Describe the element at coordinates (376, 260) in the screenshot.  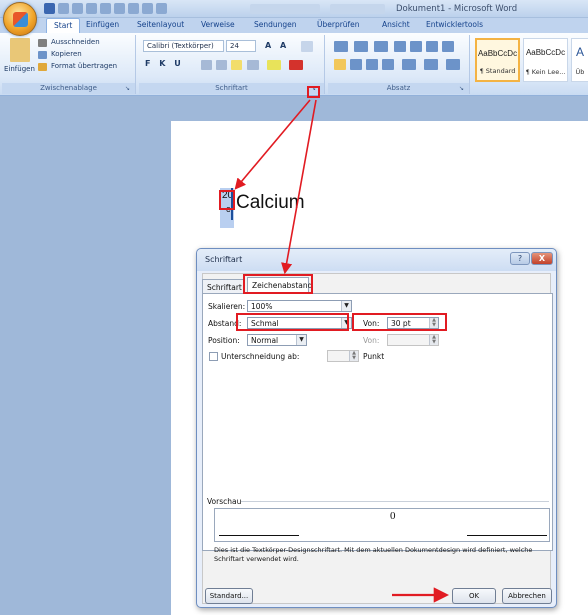
I see `dialog-title-bar: Schriftart ? X` at that location.